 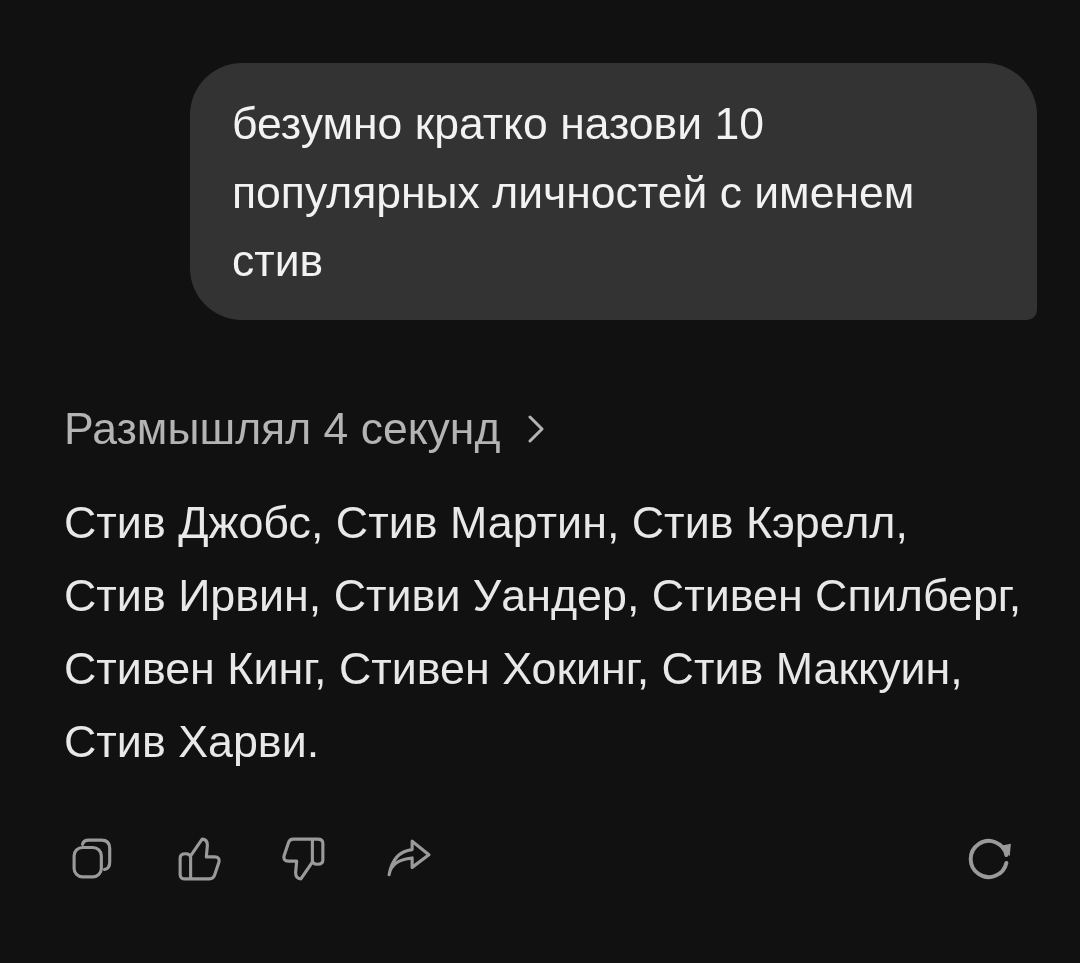 I want to click on reasoning-toggle: Размышлял 4 секунд, so click(x=304, y=428).